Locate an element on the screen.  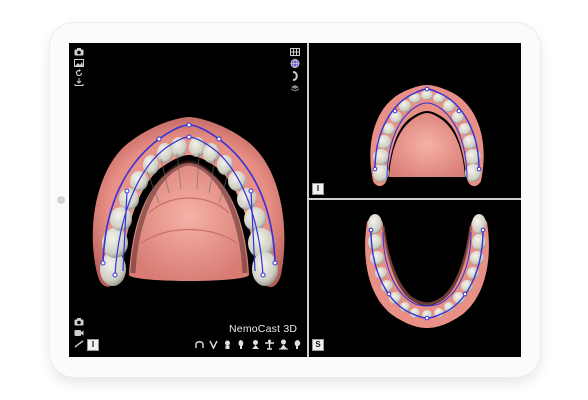
upper-arch-icon is located at coordinates (213, 344).